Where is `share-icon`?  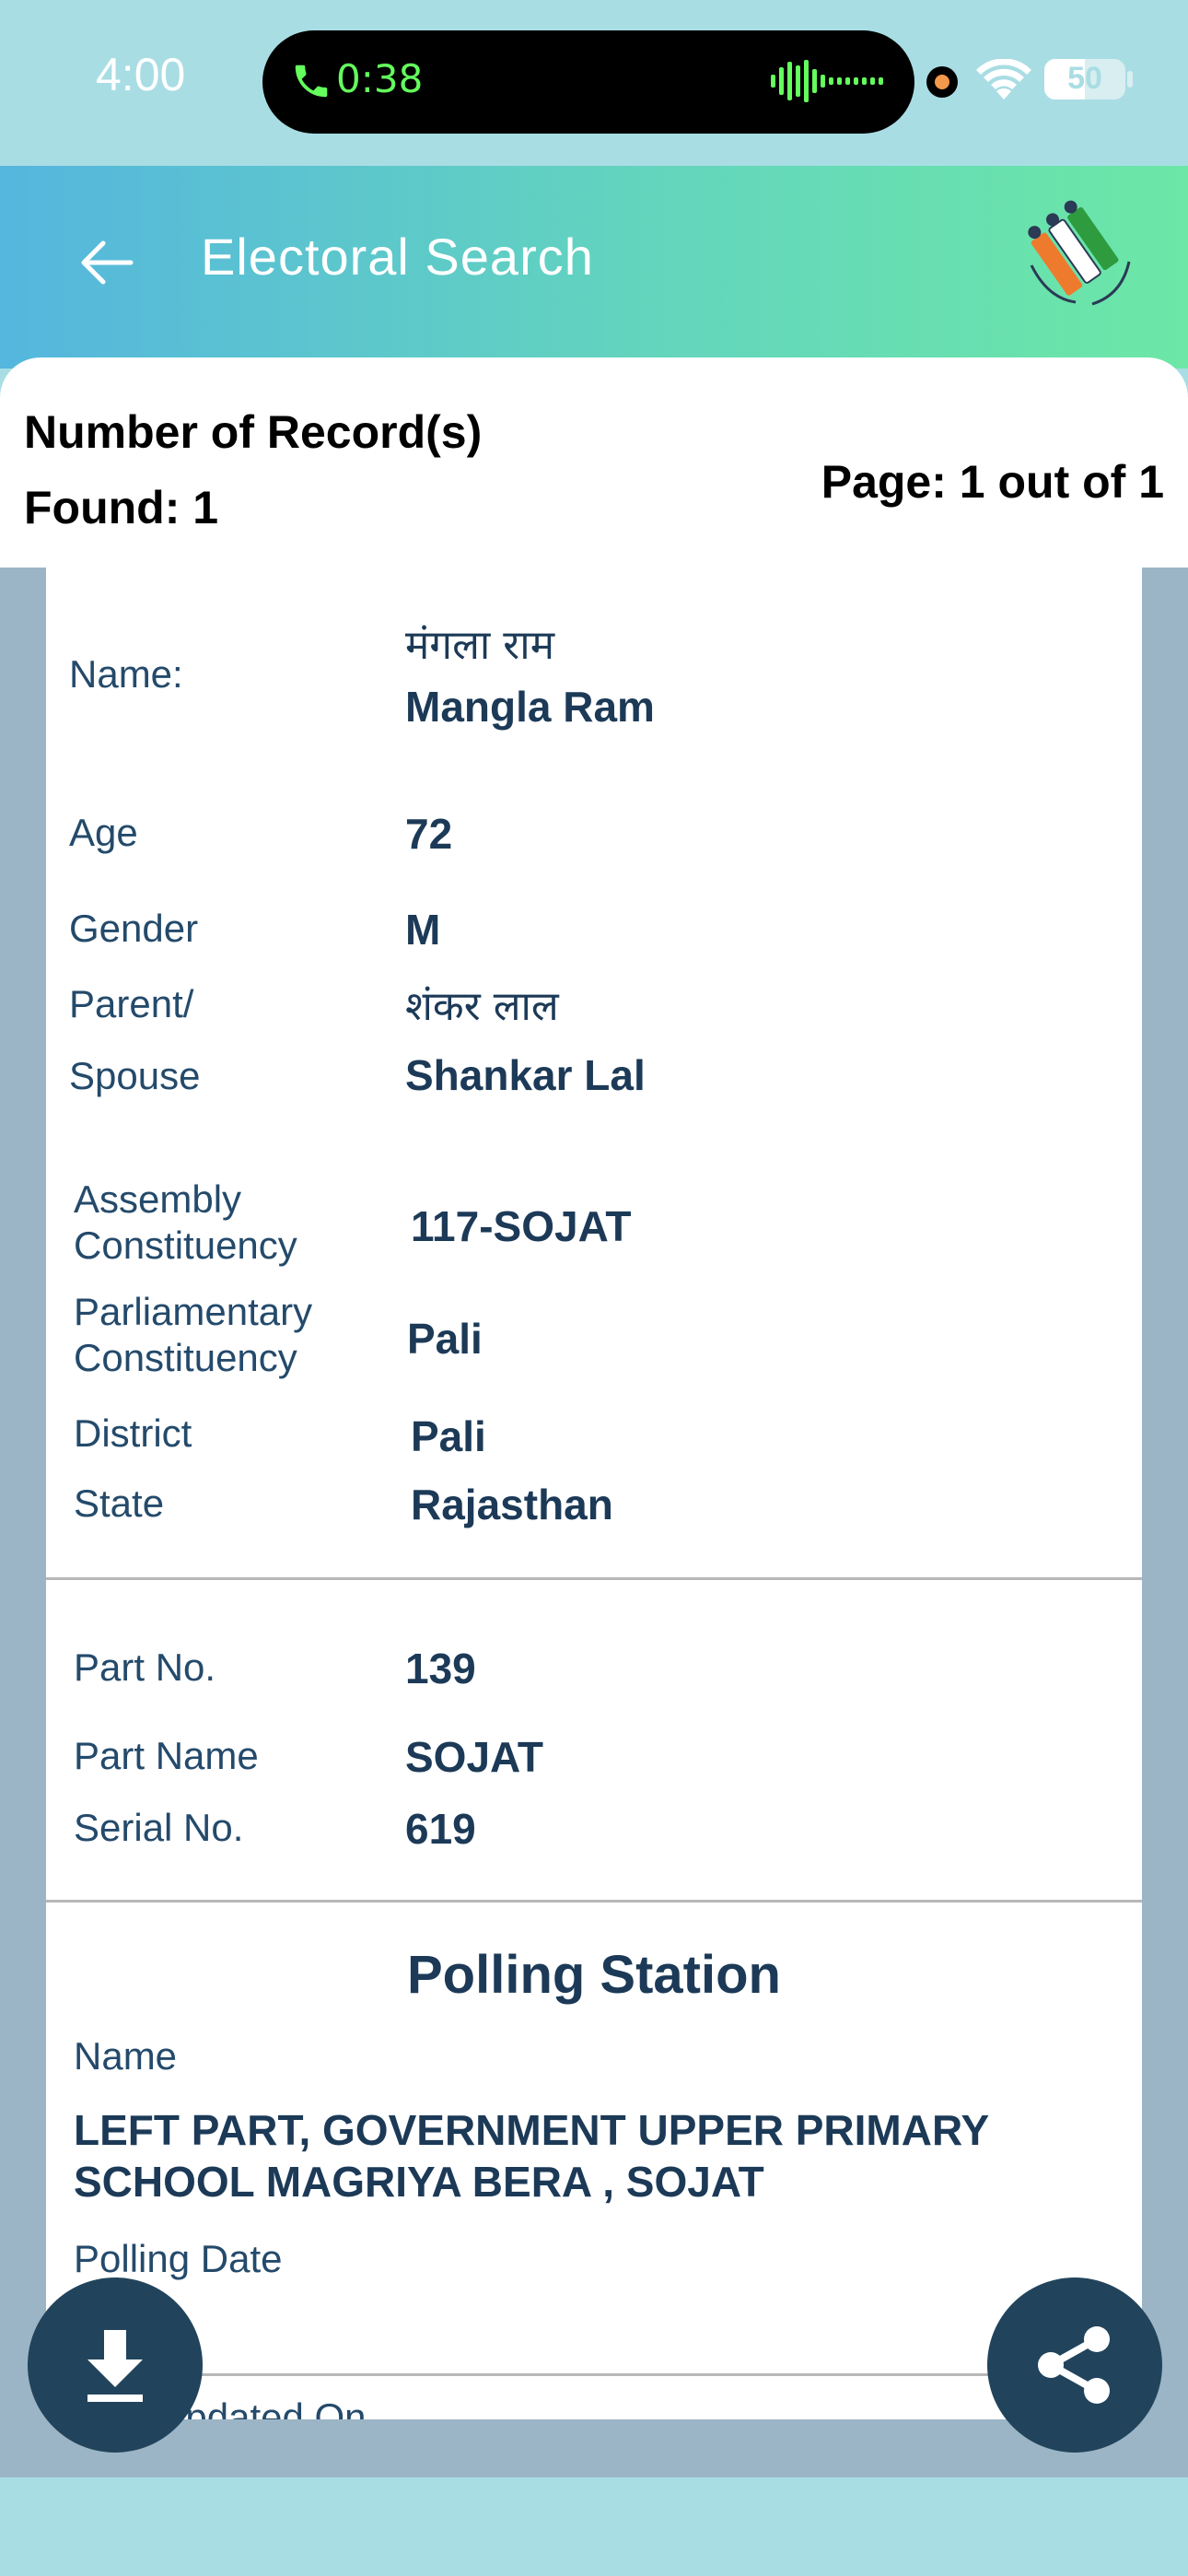
share-icon is located at coordinates (1074, 2365).